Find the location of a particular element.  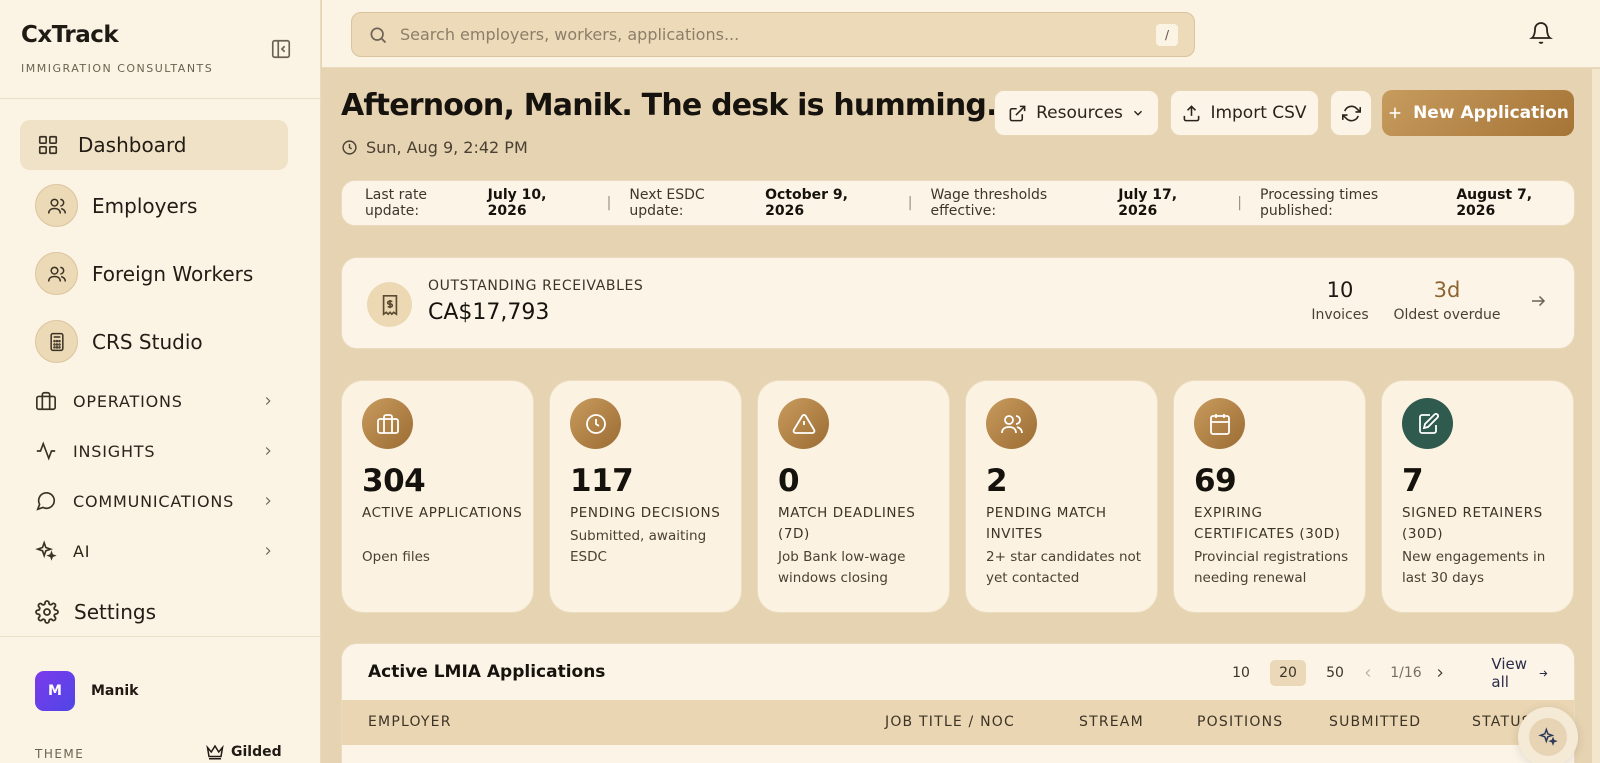

datetime-text: Sun, Aug 9, 2:42 PM is located at coordinates (447, 147).